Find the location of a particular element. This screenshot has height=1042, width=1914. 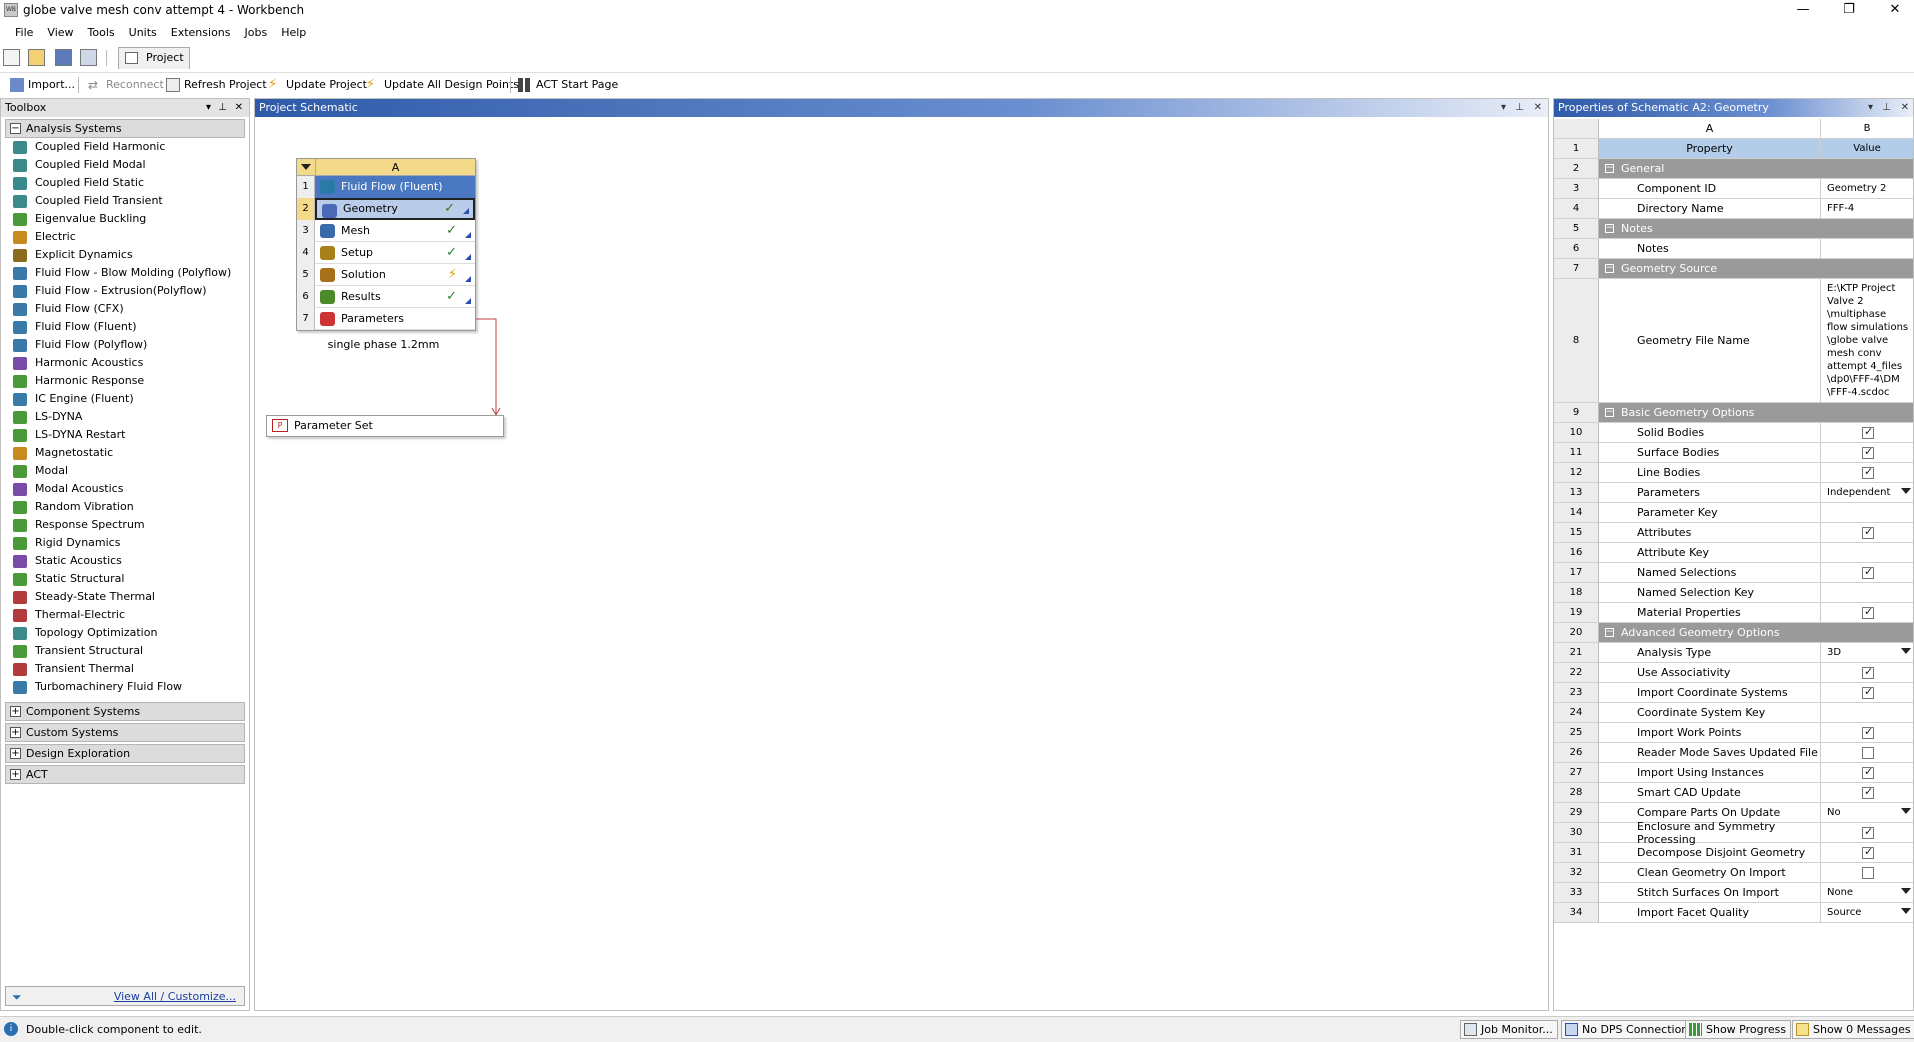

property-value: None is located at coordinates (1867, 892).